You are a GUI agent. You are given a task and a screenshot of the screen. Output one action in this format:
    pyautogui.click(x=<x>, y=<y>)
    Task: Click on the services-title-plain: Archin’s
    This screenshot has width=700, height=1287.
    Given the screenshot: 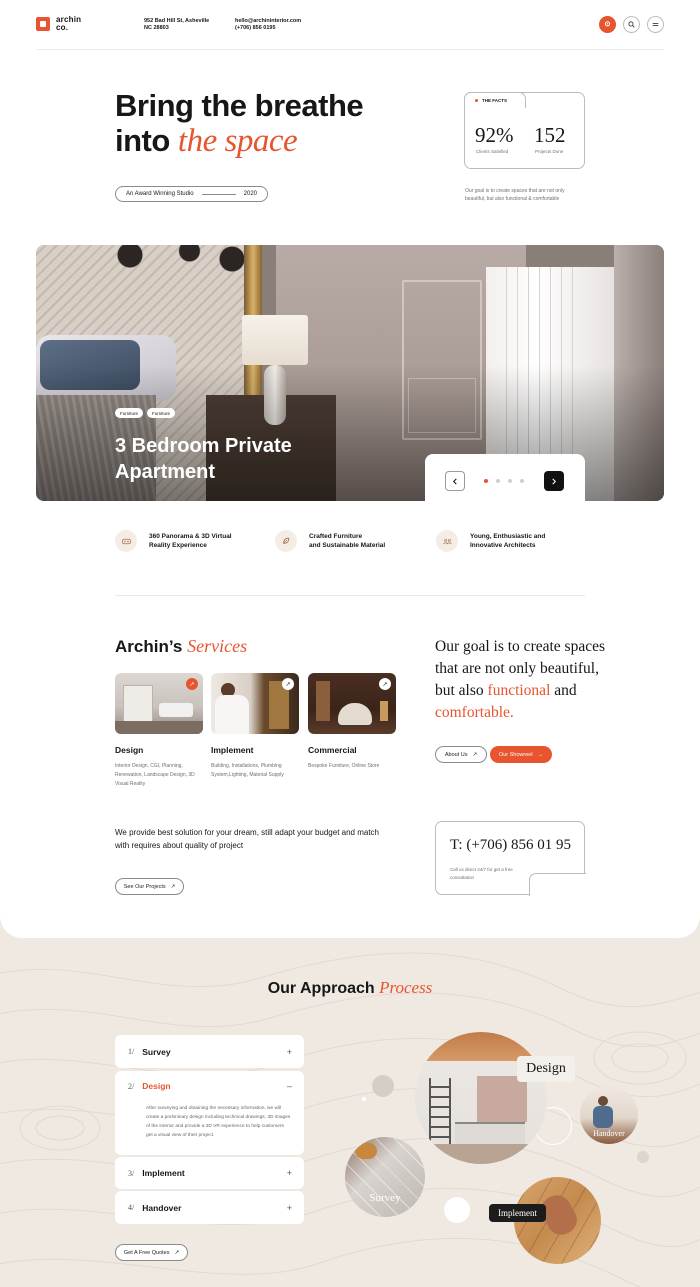 What is the action you would take?
    pyautogui.click(x=151, y=646)
    